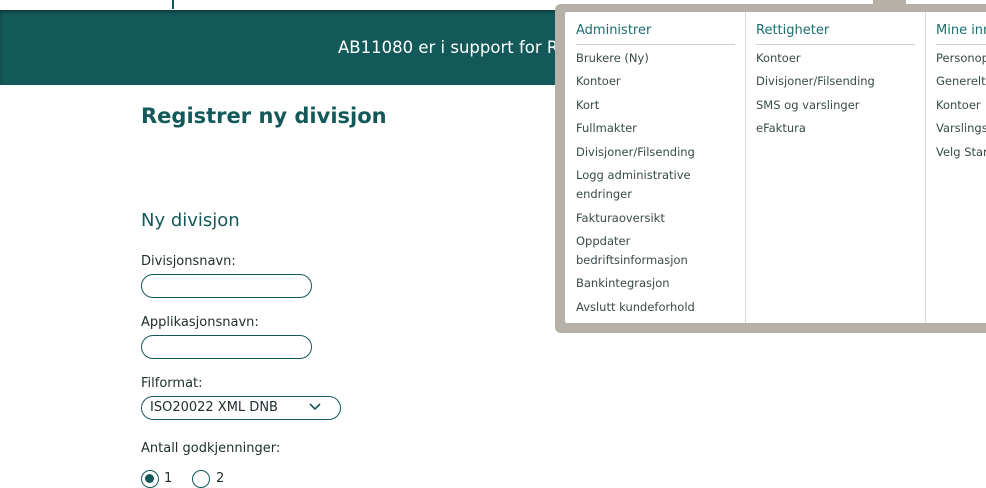  What do you see at coordinates (173, 4) in the screenshot?
I see `nav-divider` at bounding box center [173, 4].